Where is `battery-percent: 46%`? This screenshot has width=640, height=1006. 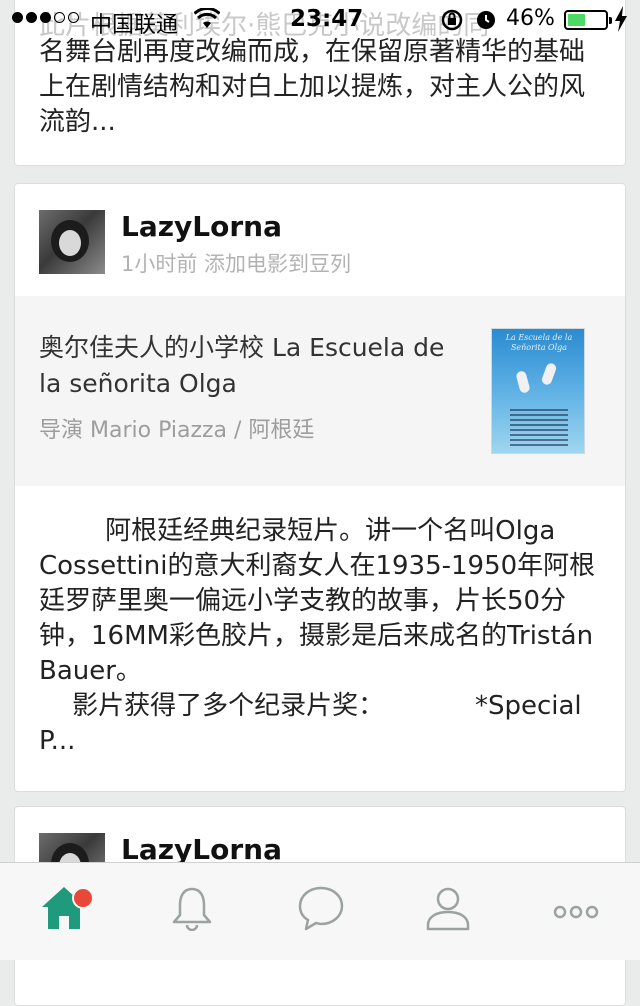 battery-percent: 46% is located at coordinates (530, 18).